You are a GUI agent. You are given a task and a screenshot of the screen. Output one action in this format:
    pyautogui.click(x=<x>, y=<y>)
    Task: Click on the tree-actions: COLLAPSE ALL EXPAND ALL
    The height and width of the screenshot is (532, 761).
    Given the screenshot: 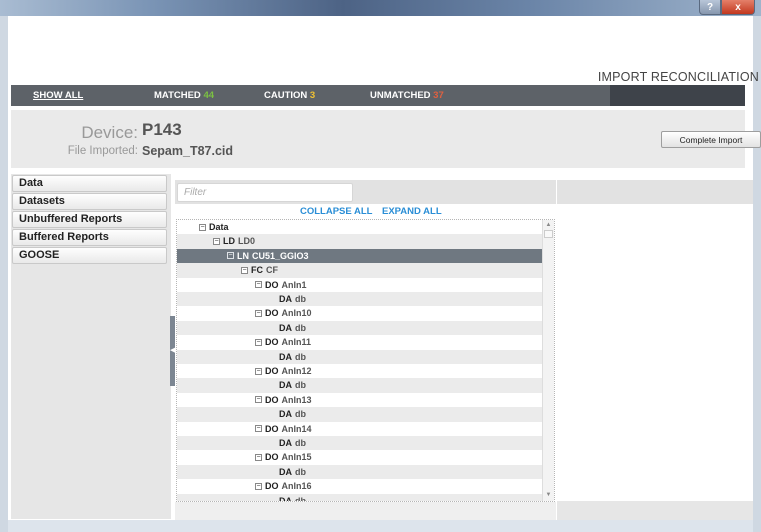 What is the action you would take?
    pyautogui.click(x=365, y=212)
    